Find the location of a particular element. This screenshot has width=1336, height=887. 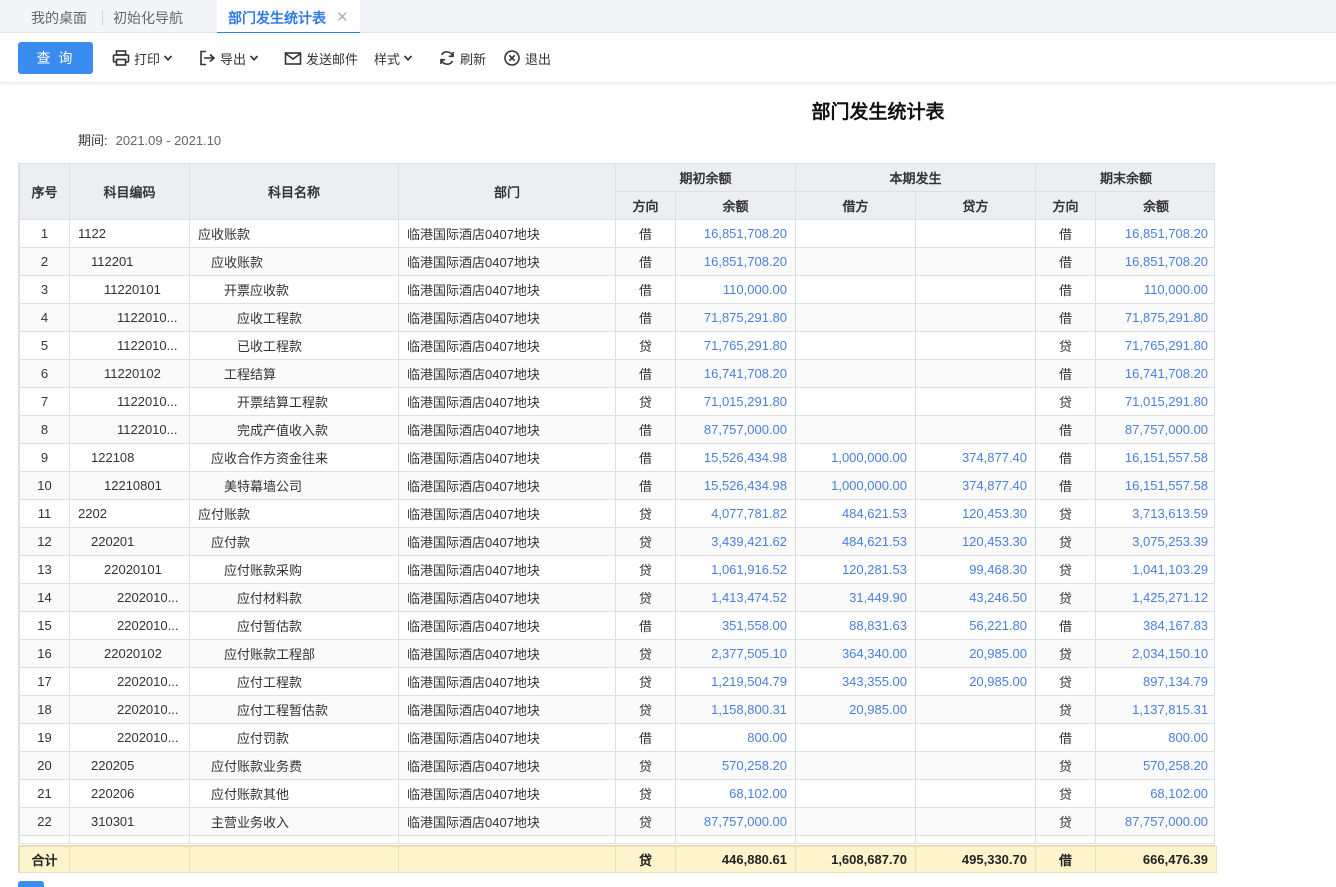

cell-name: 应收工程款 is located at coordinates (294, 317).